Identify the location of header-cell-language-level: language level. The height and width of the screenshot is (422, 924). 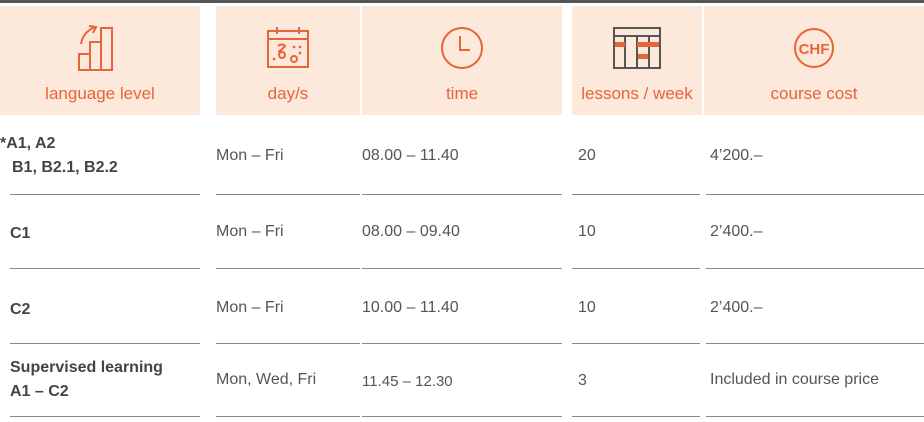
(100, 60).